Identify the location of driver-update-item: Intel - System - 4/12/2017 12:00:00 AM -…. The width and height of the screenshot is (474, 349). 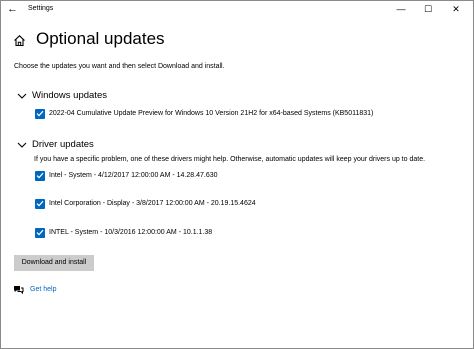
(126, 175).